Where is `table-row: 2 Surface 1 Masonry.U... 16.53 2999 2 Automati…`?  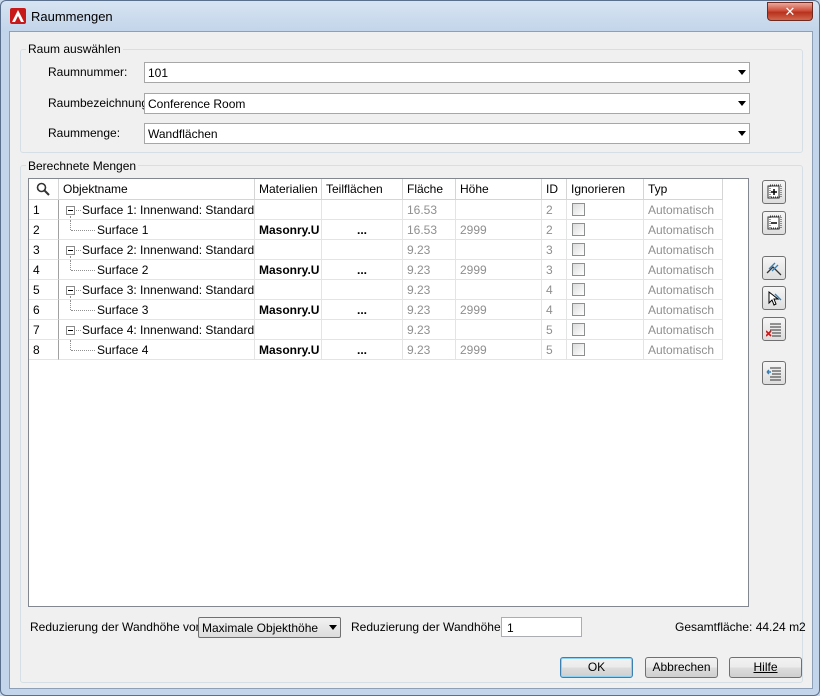
table-row: 2 Surface 1 Masonry.U... 16.53 2999 2 Automati… is located at coordinates (376, 230).